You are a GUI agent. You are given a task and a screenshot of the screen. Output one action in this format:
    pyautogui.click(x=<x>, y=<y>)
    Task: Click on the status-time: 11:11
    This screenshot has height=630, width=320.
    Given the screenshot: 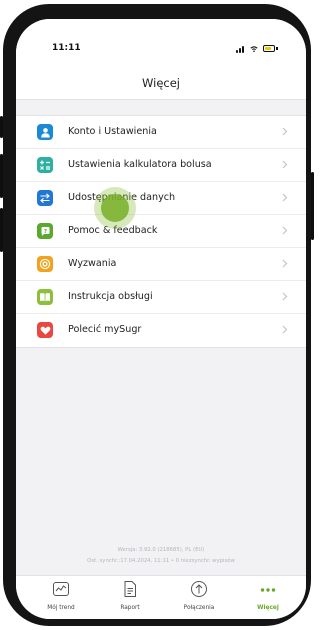 What is the action you would take?
    pyautogui.click(x=66, y=48)
    